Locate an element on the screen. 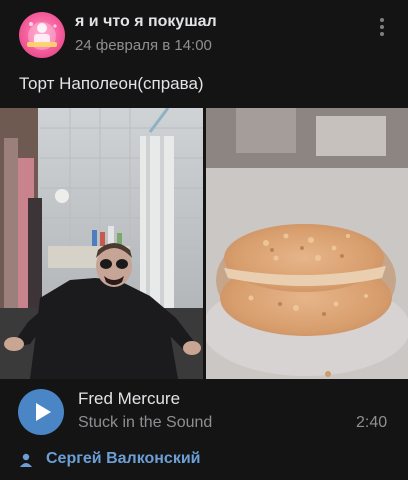 This screenshot has height=480, width=408. play-button is located at coordinates (41, 412).